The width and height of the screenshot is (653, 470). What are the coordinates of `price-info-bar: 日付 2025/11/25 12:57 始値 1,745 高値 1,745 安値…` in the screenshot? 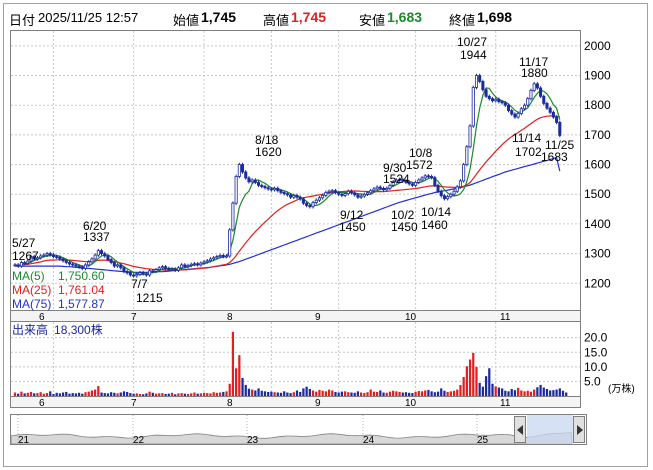 It's located at (324, 18).